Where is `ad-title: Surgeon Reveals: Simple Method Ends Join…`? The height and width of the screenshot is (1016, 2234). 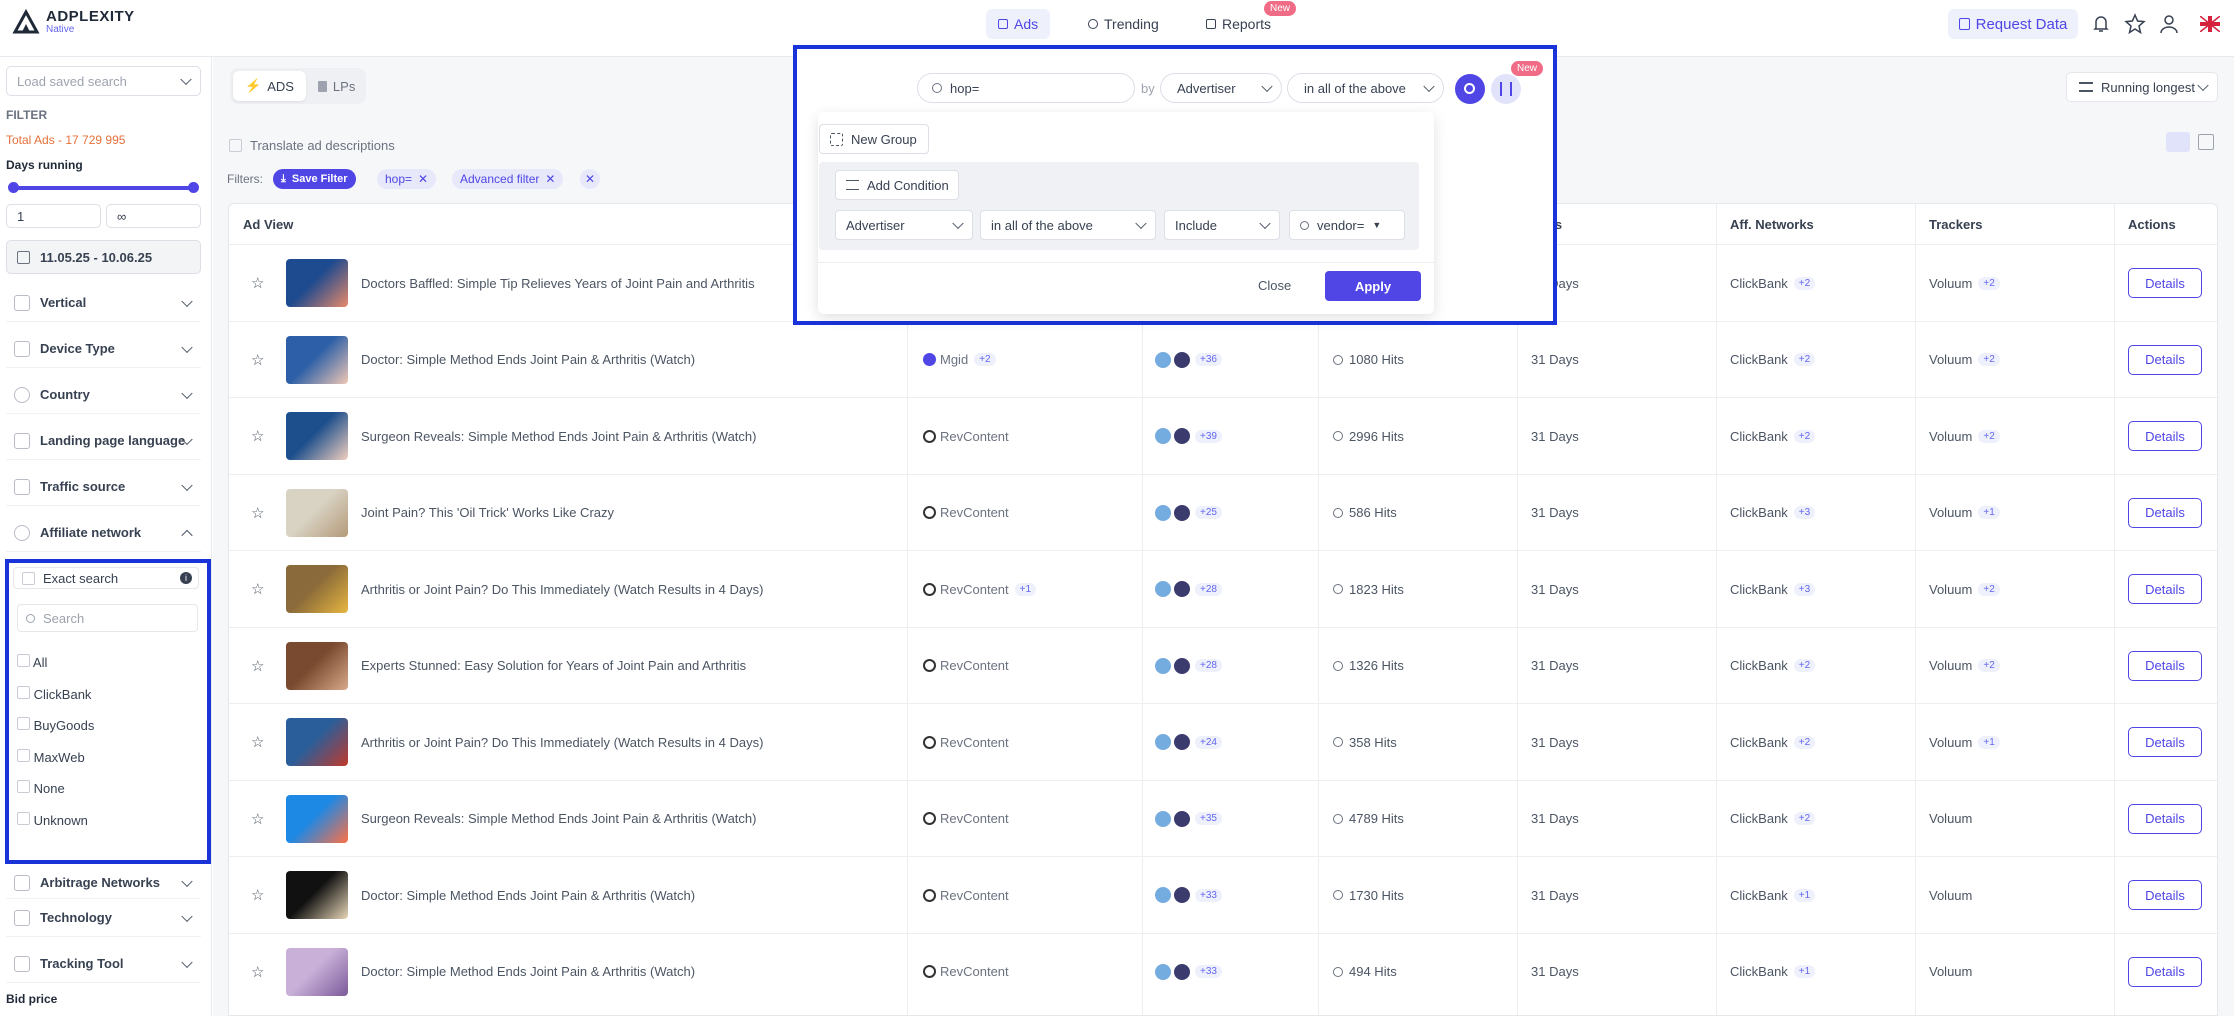
ad-title: Surgeon Reveals: Simple Method Ends Join… is located at coordinates (558, 819).